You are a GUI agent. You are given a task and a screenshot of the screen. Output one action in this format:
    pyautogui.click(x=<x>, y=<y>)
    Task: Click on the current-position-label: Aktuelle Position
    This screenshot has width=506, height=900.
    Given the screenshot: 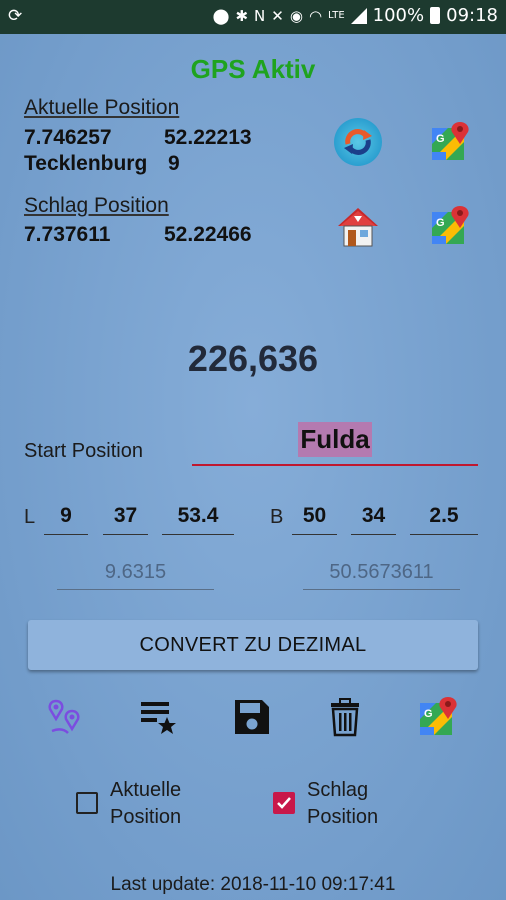 What is the action you would take?
    pyautogui.click(x=102, y=107)
    